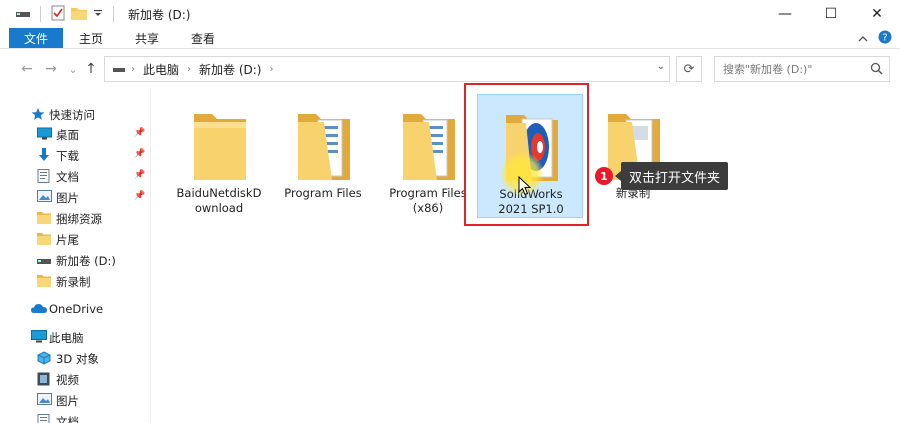  Describe the element at coordinates (45, 134) in the screenshot. I see `desktop-icon` at that location.